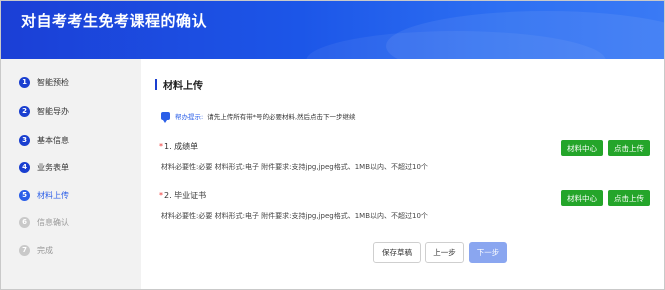 Image resolution: width=665 pixels, height=290 pixels. What do you see at coordinates (45, 250) in the screenshot?
I see `step-label: 完成` at bounding box center [45, 250].